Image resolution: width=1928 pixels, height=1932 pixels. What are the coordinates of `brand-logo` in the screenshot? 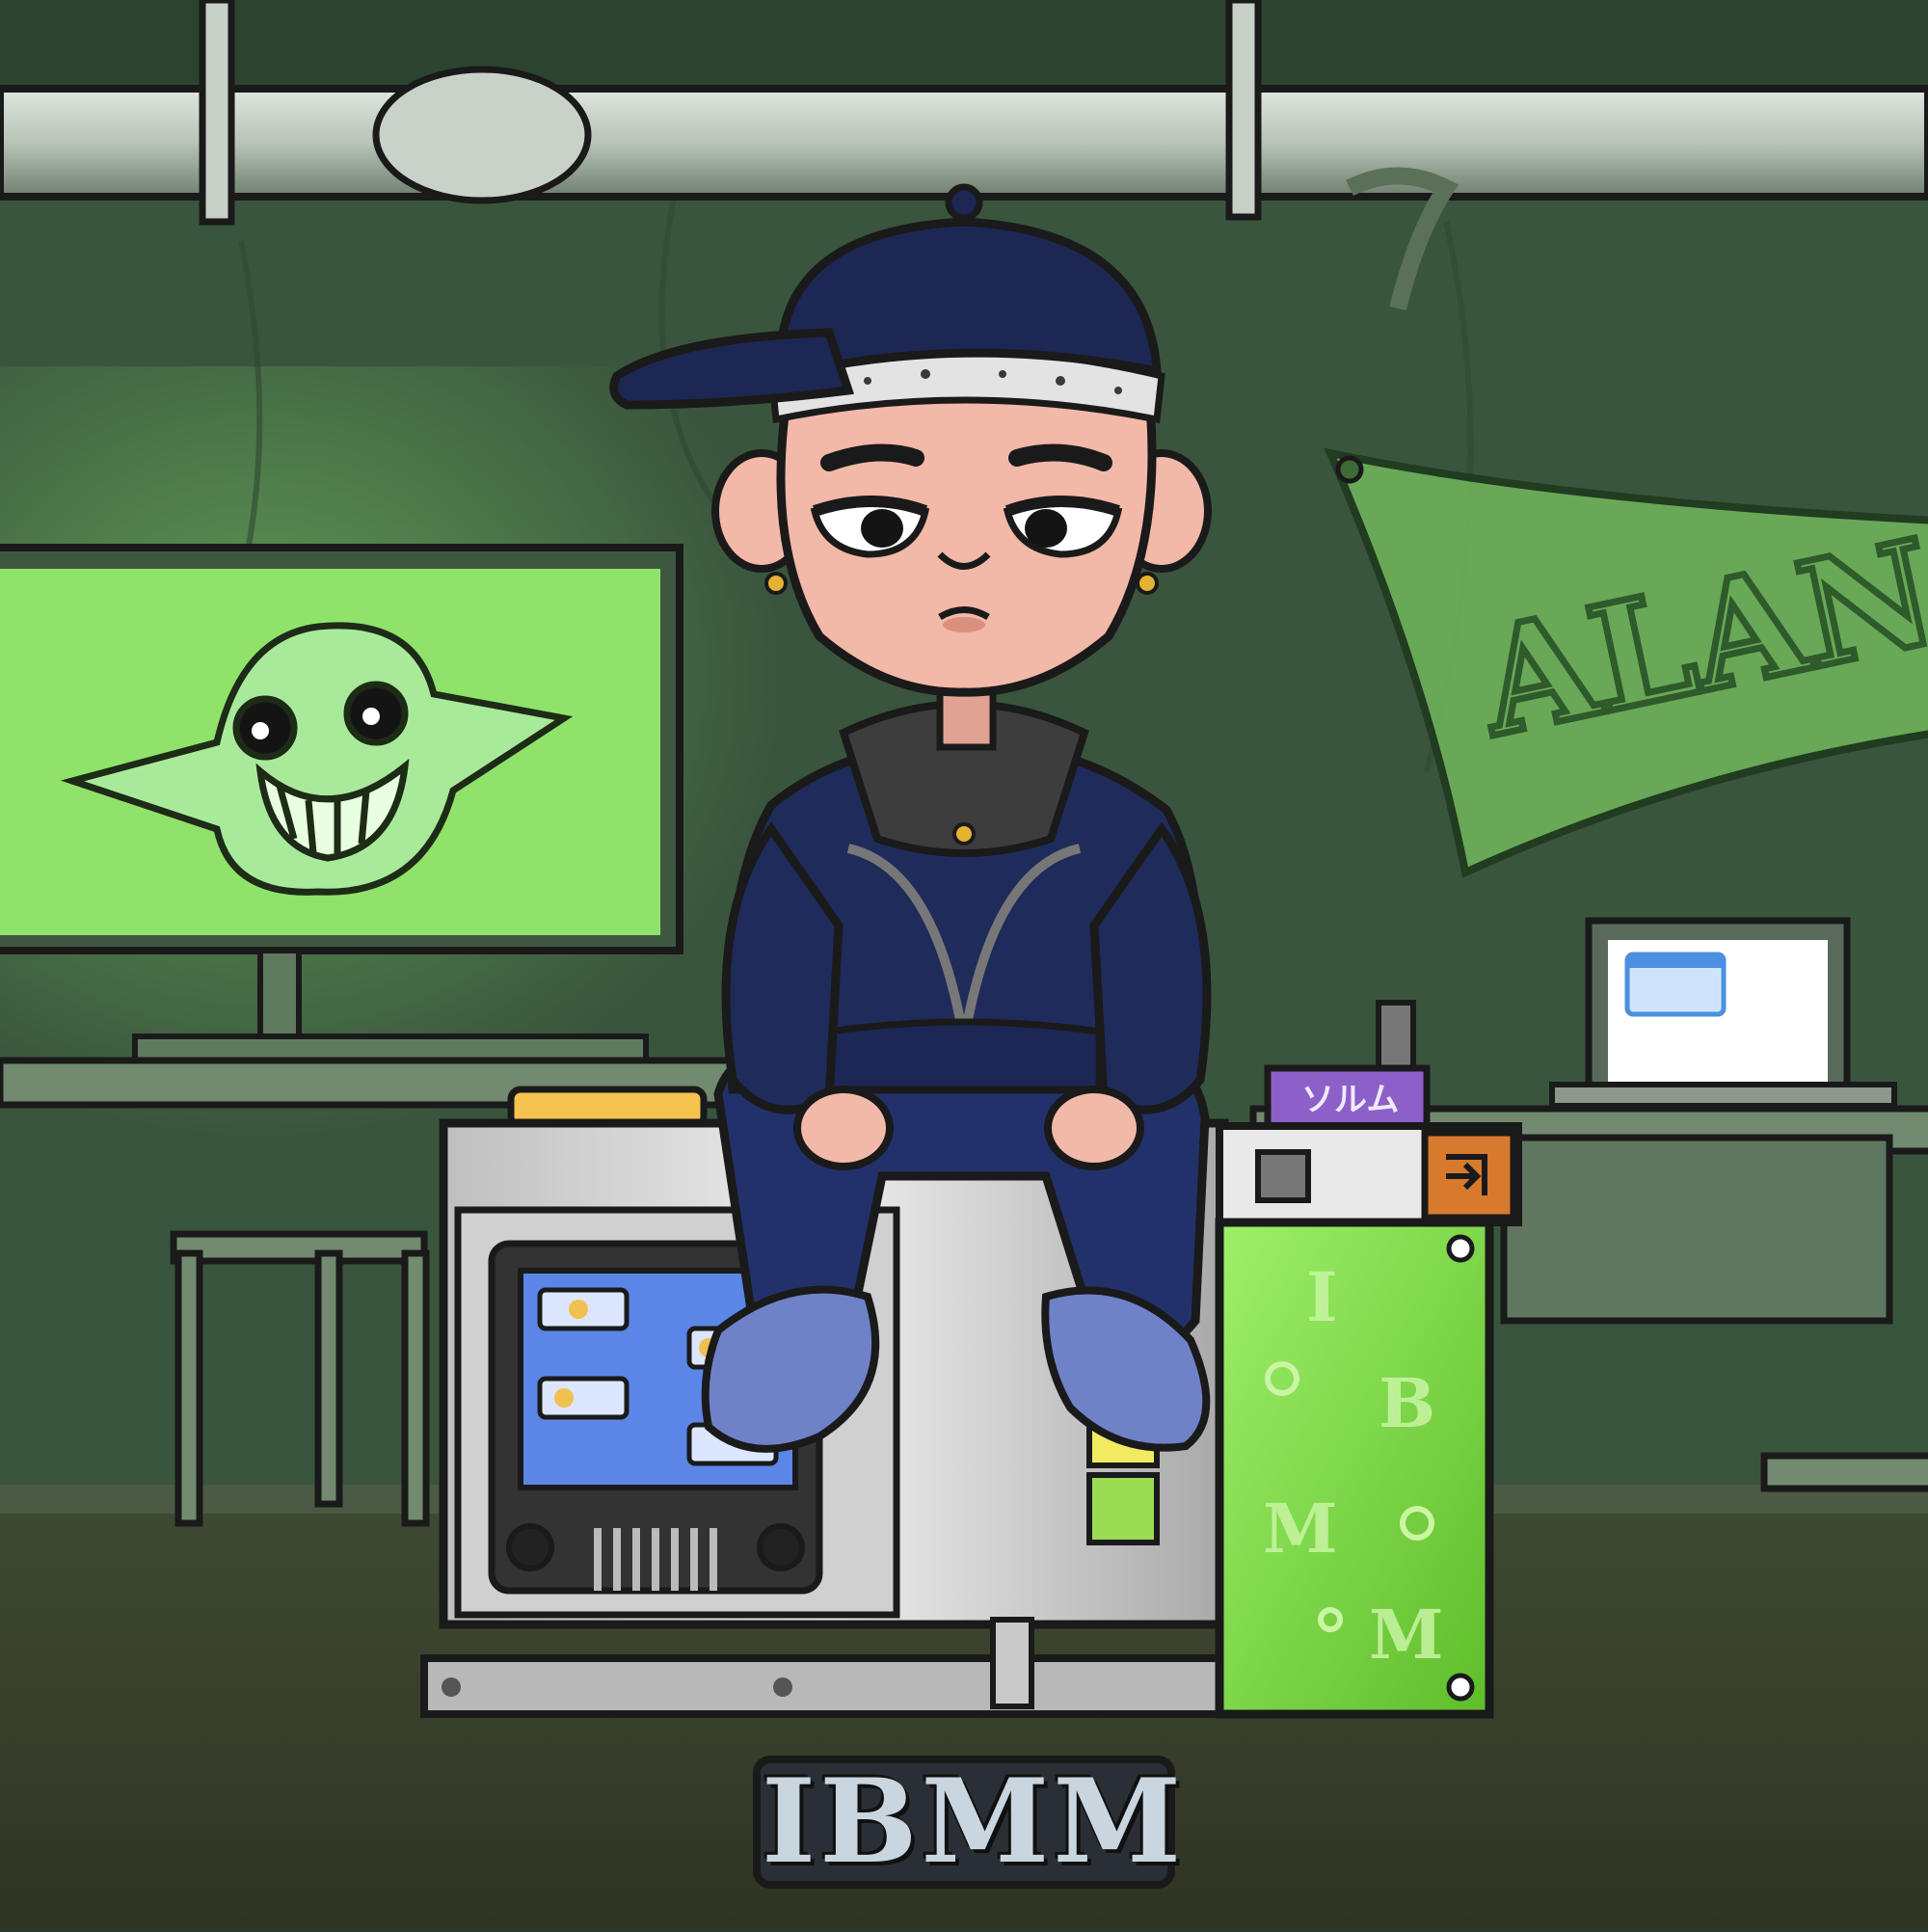 It's located at (964, 1823).